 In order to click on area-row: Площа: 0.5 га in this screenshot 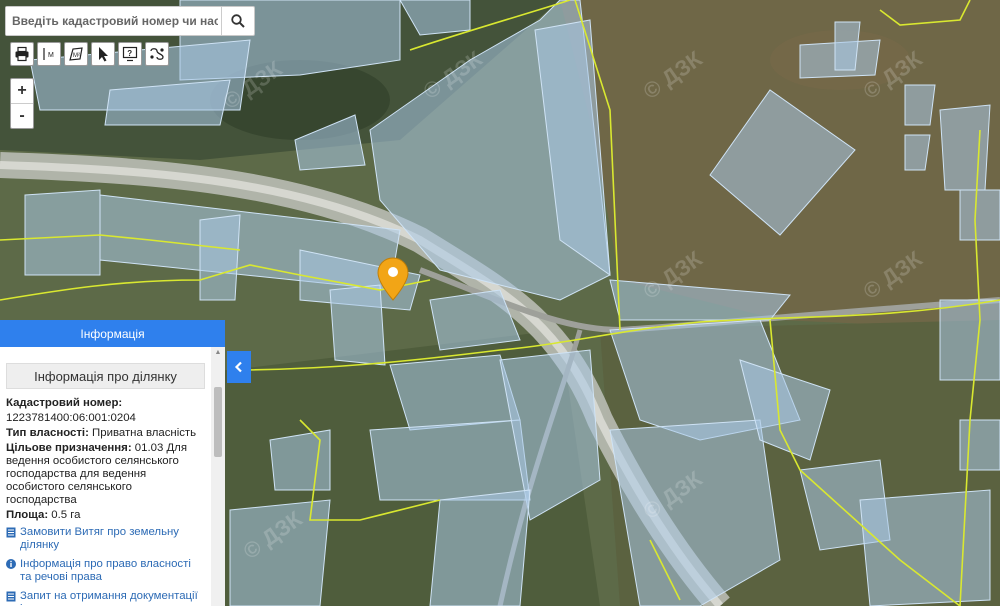, I will do `click(105, 515)`.